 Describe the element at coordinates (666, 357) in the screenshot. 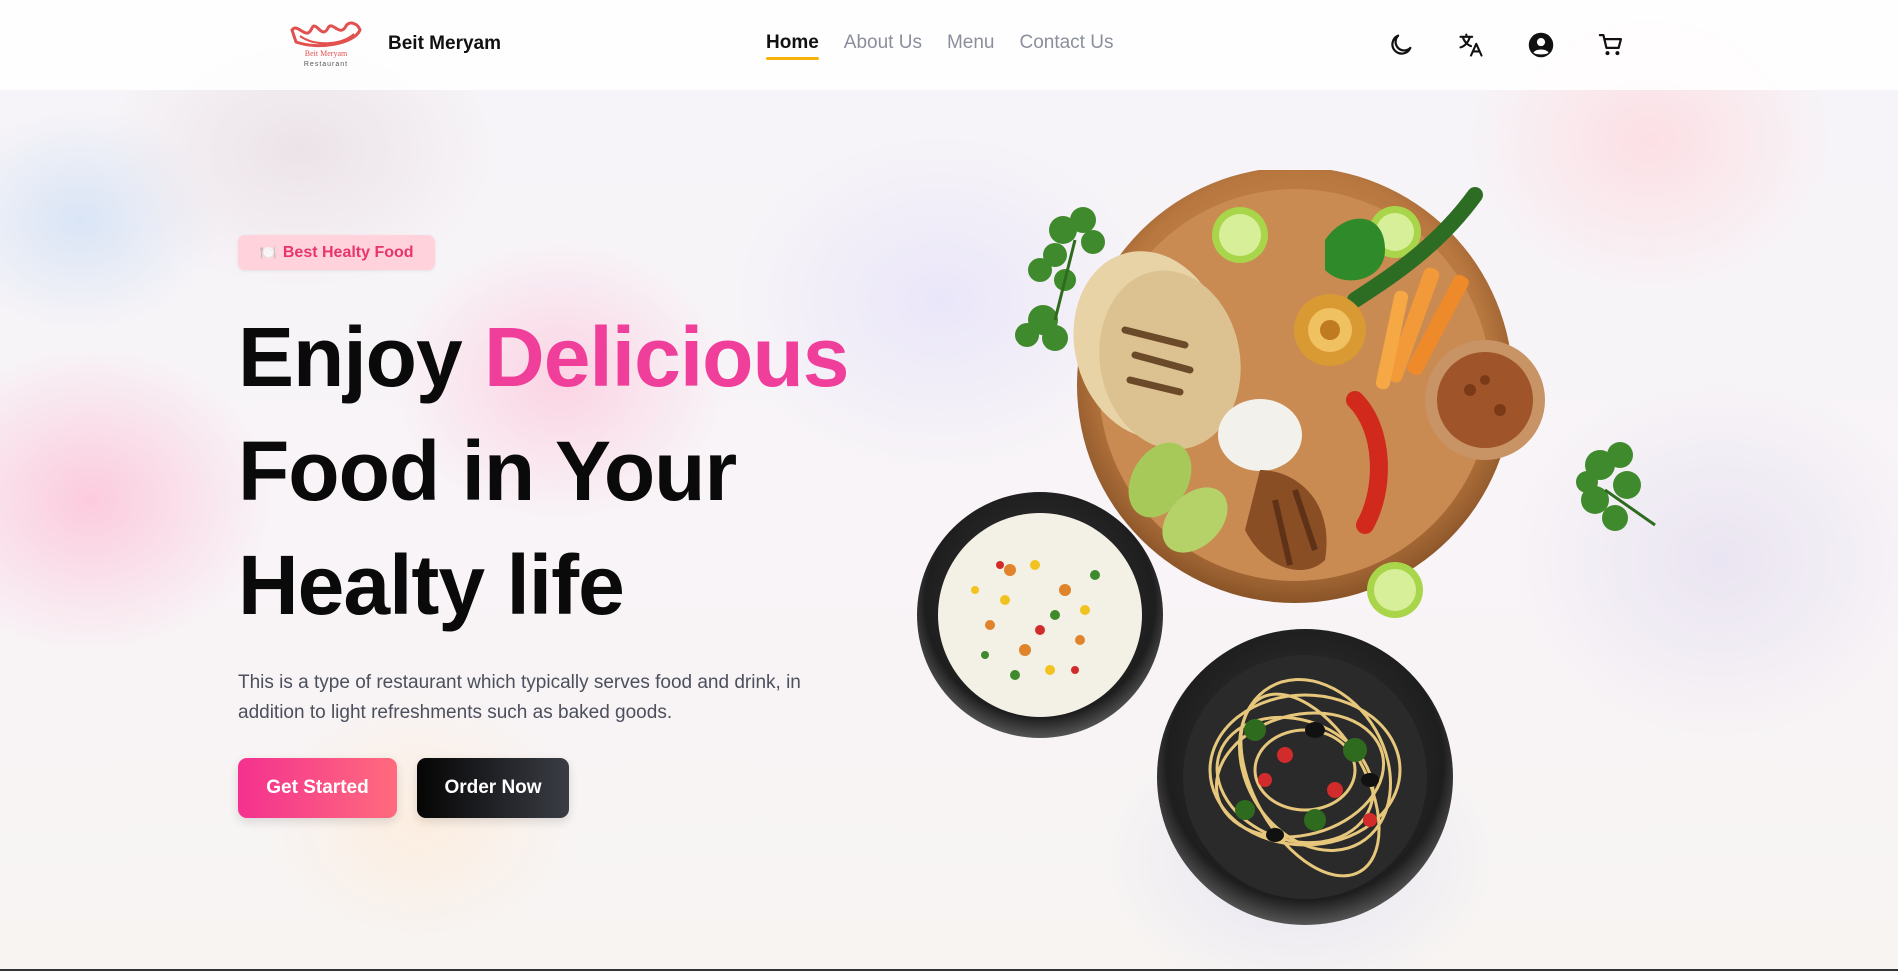

I see `headline-highlight: Delicious` at that location.